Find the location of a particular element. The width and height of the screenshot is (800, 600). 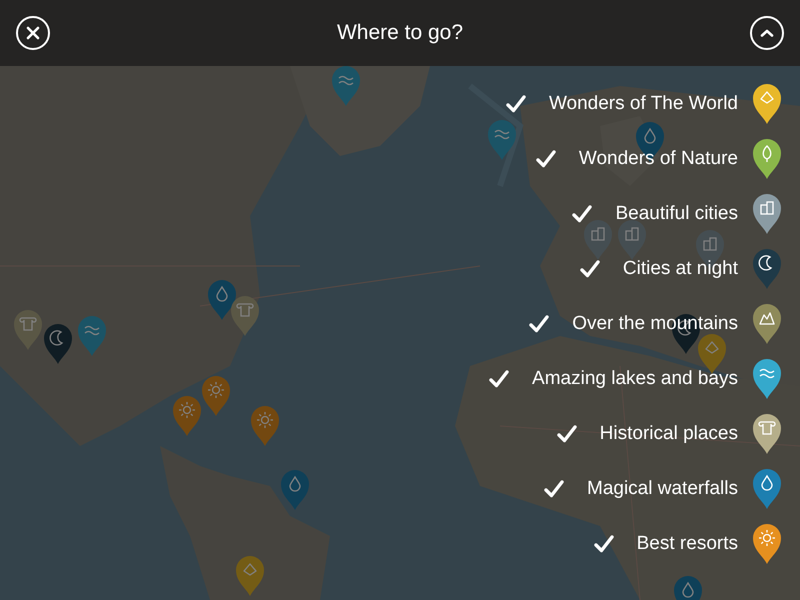

buildings-pin-icon is located at coordinates (767, 214).